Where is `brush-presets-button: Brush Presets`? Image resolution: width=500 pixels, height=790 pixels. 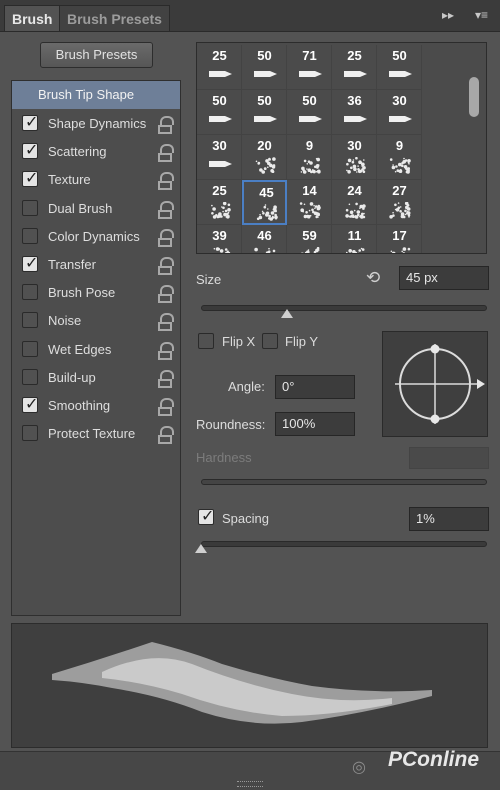
brush-presets-button: Brush Presets is located at coordinates (96, 55).